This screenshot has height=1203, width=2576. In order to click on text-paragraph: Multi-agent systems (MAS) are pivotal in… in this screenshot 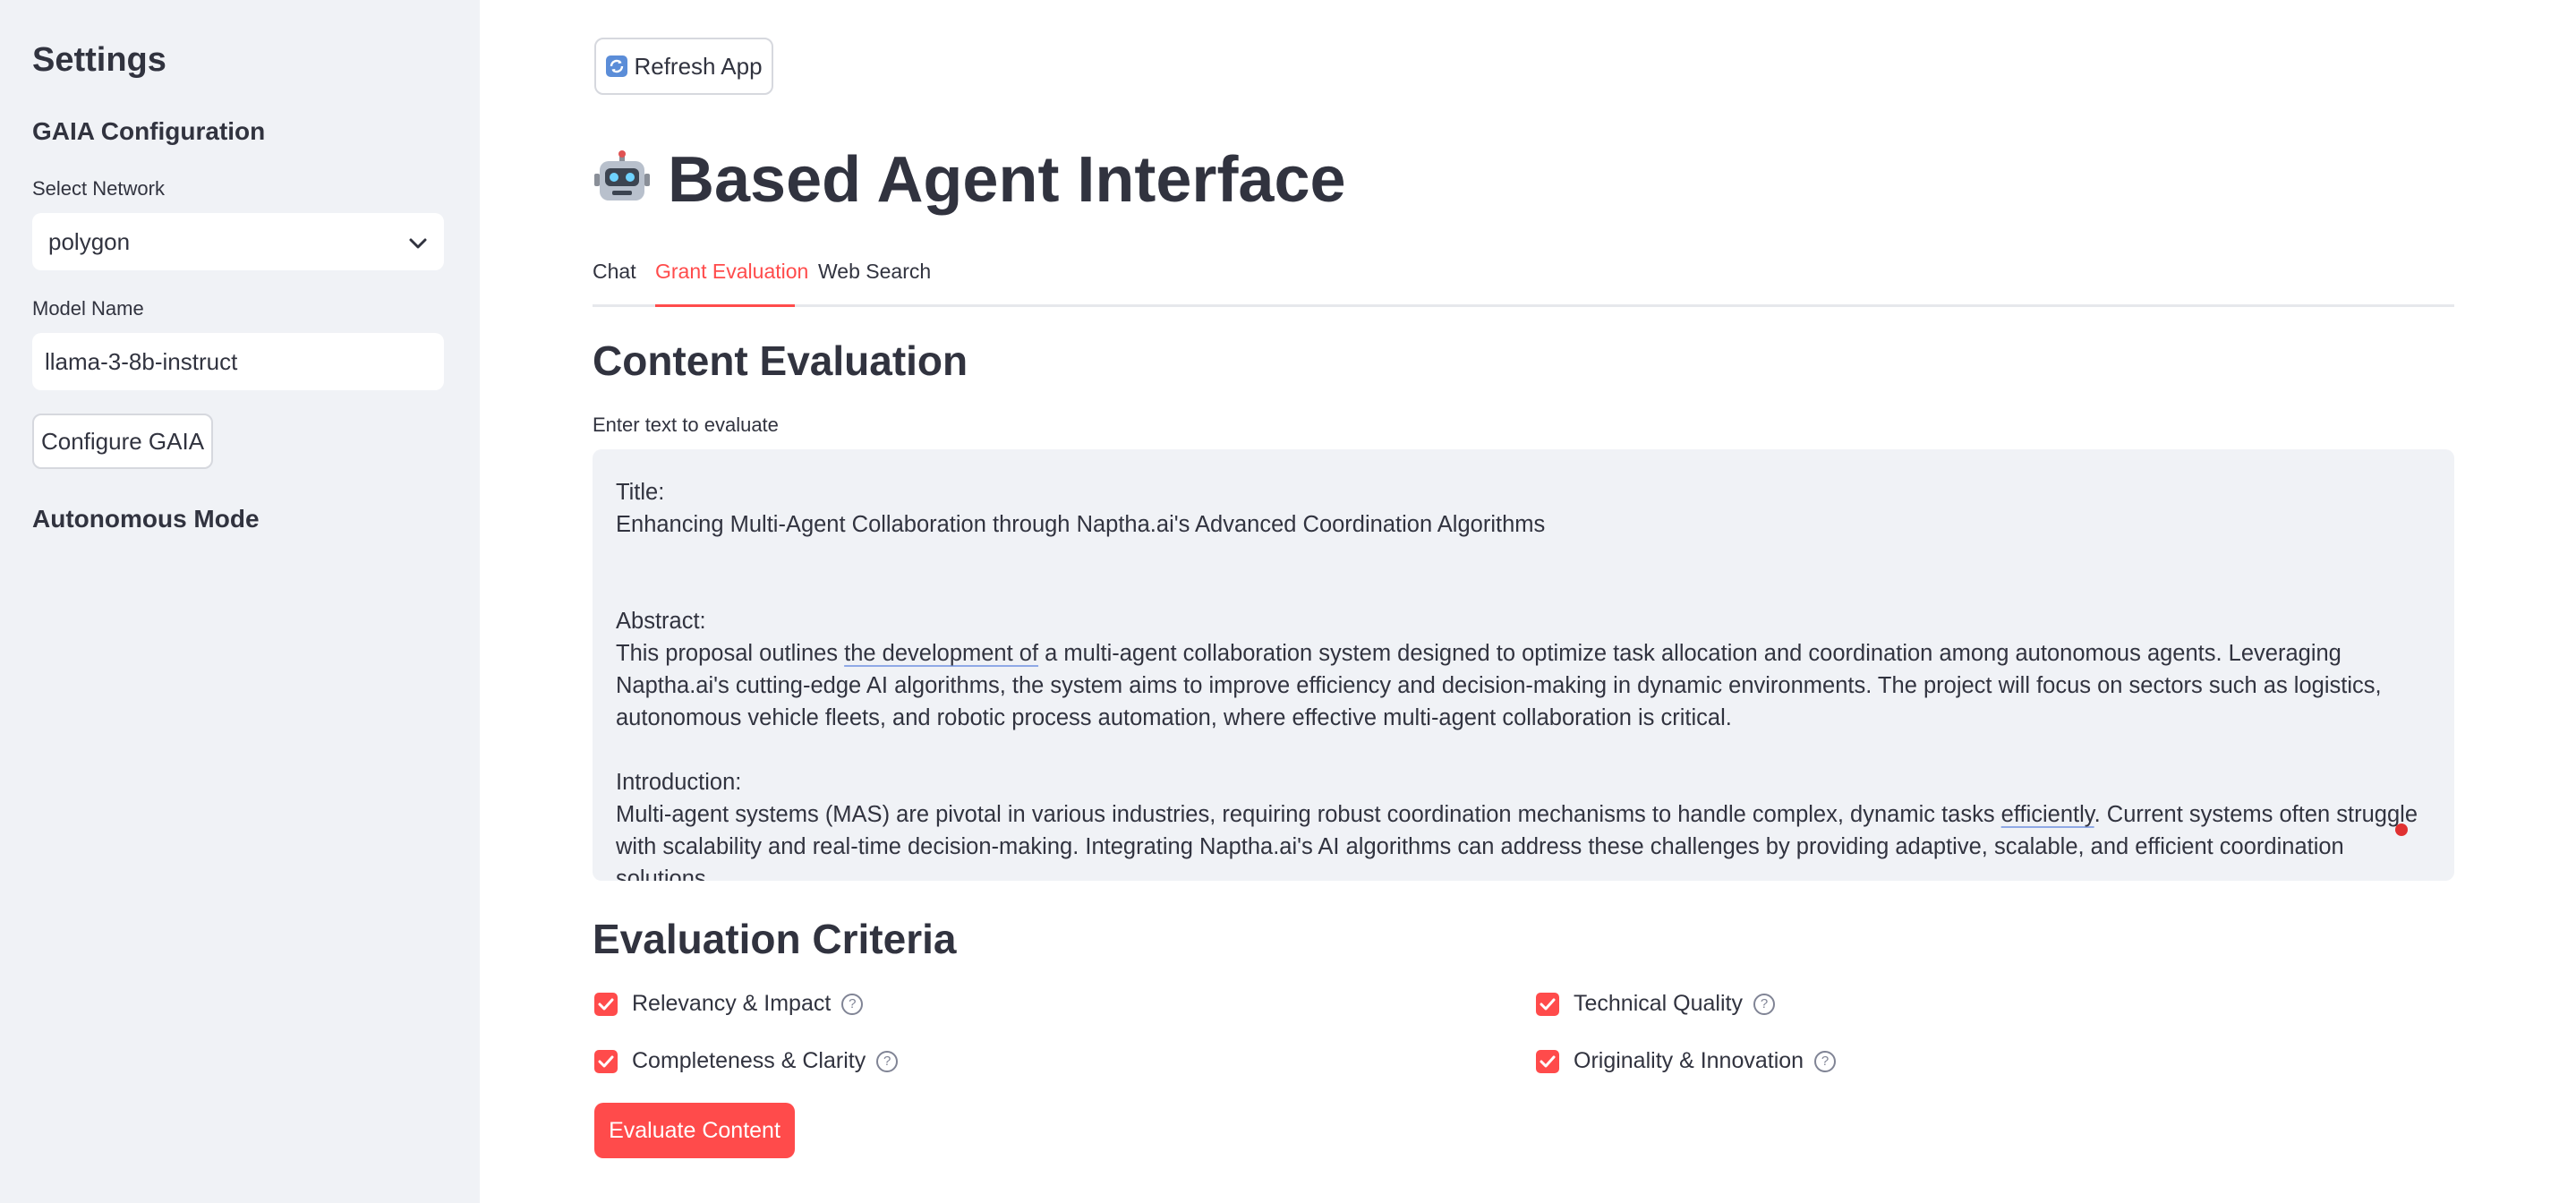, I will do `click(1517, 841)`.